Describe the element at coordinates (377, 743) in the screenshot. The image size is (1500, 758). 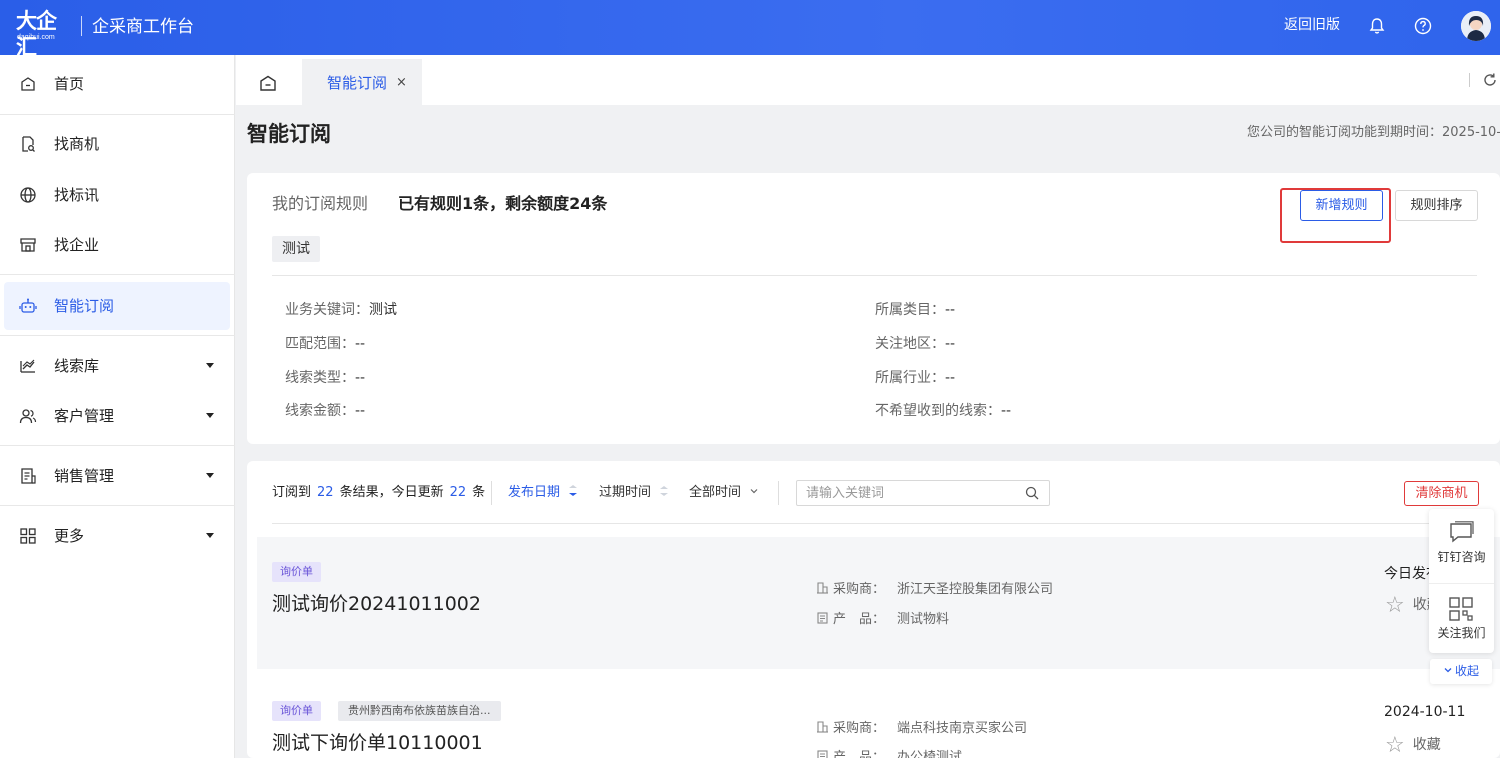
I see `result-title: 测试下询价单10110001` at that location.